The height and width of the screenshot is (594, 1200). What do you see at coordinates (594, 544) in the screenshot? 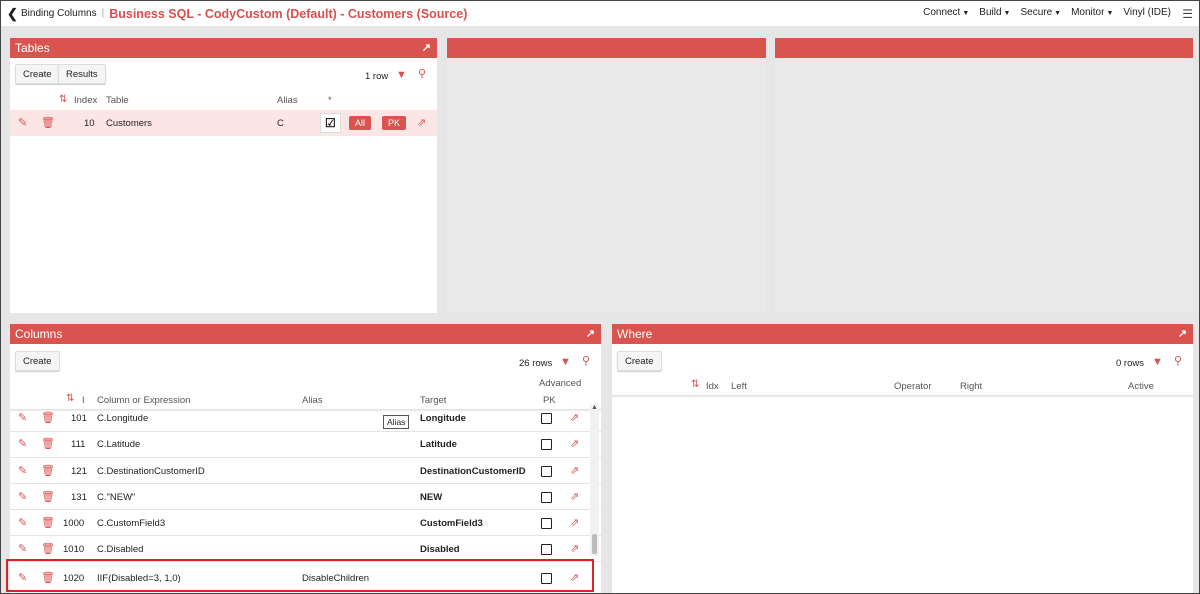
I see `scrollbar-thumb` at bounding box center [594, 544].